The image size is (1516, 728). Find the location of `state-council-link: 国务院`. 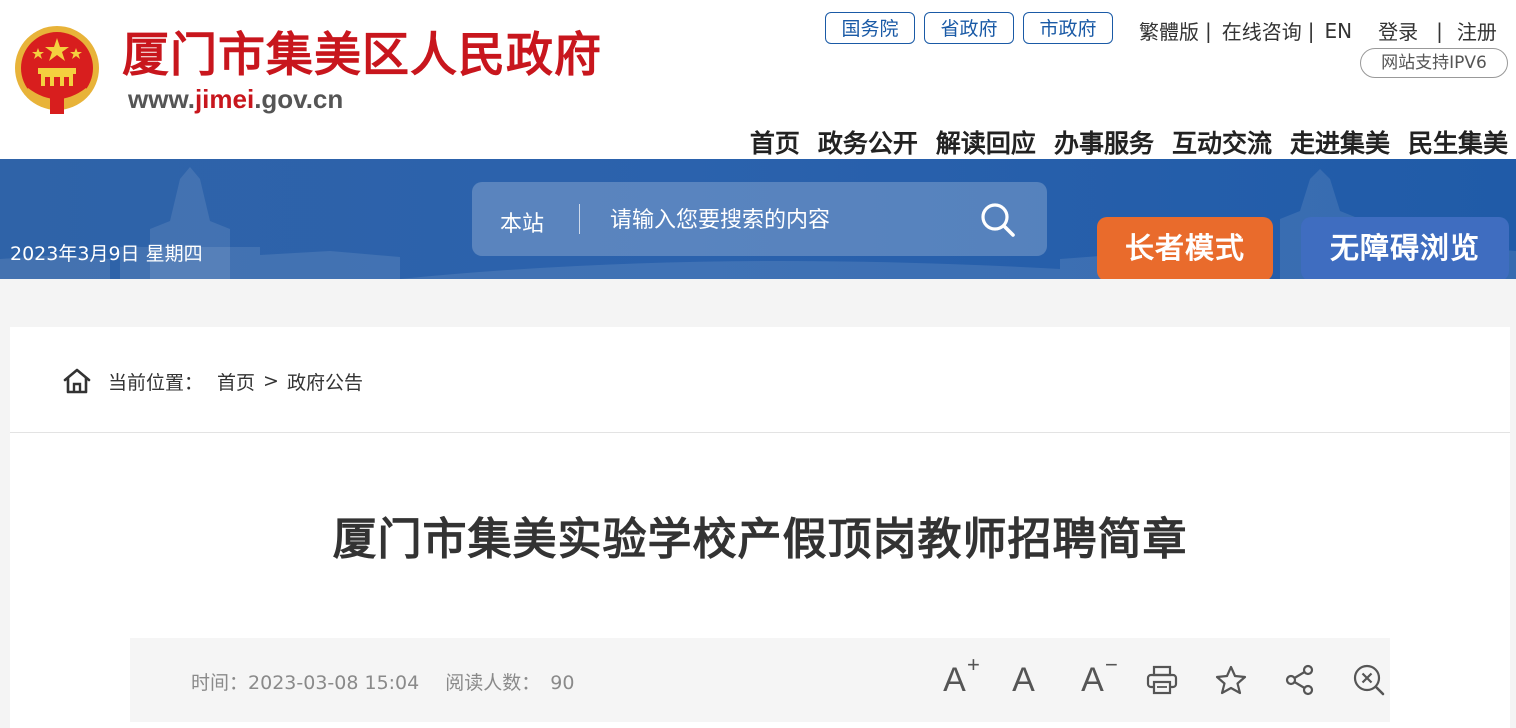

state-council-link: 国务院 is located at coordinates (870, 28).